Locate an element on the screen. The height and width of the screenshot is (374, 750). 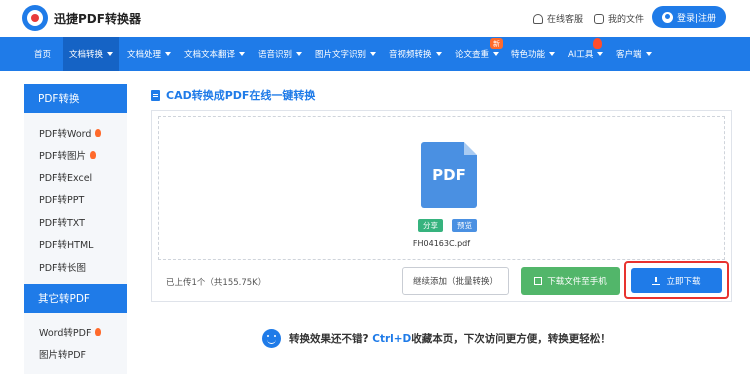
sidebar-item-pdf-html: PDF转HTML is located at coordinates (66, 244).